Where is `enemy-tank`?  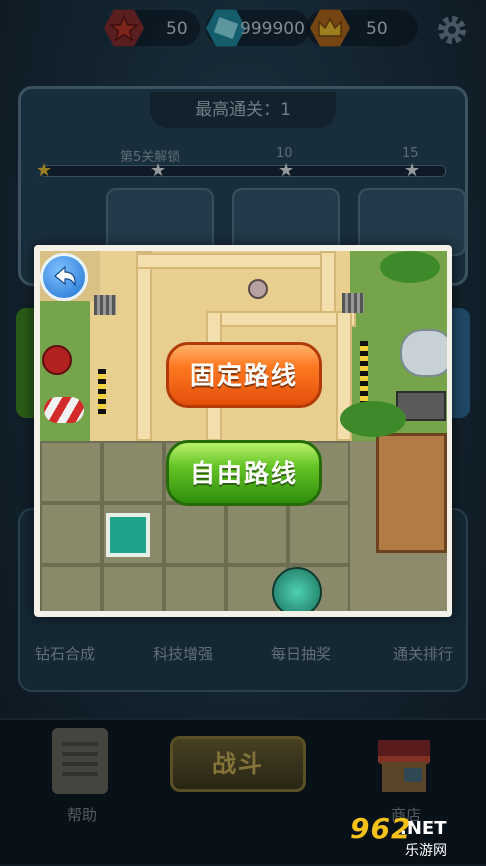 enemy-tank is located at coordinates (258, 289).